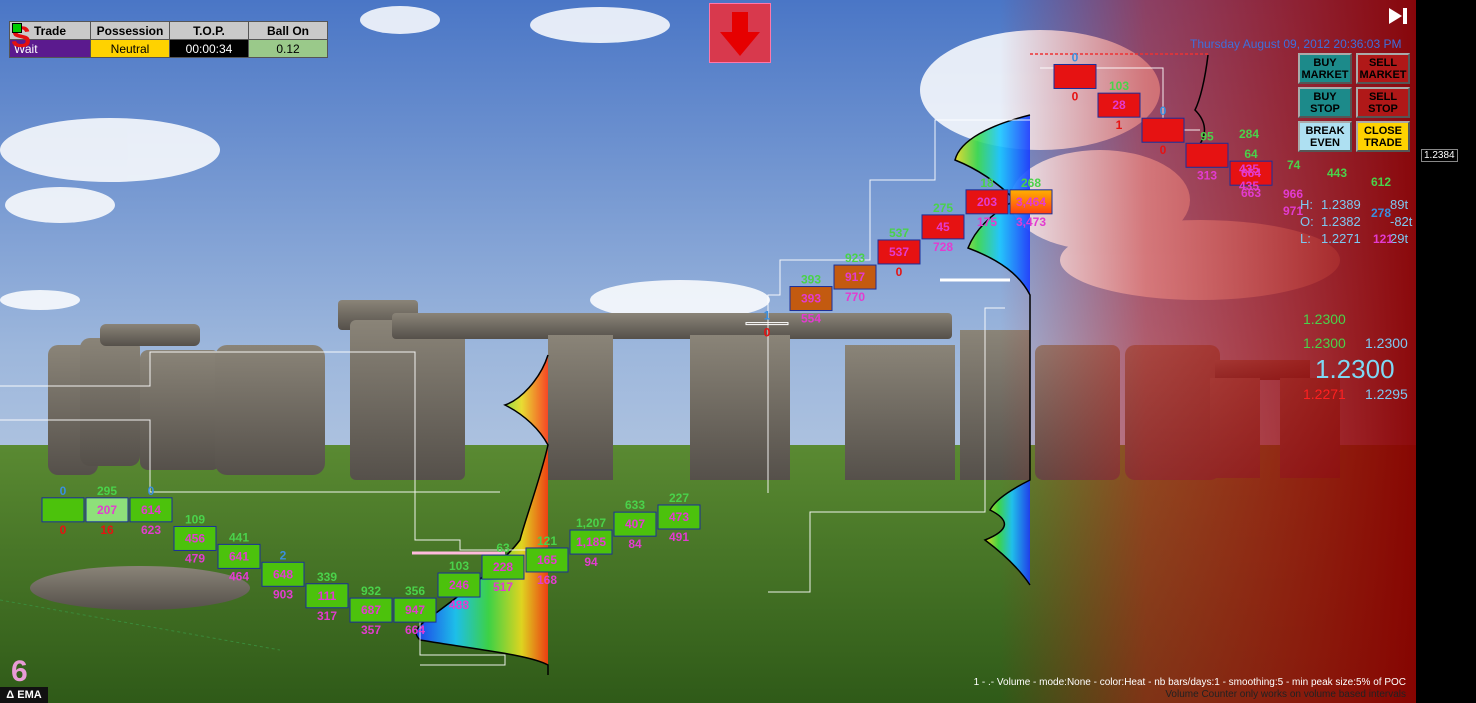  What do you see at coordinates (943, 208) in the screenshot?
I see `box-top-label: 275` at bounding box center [943, 208].